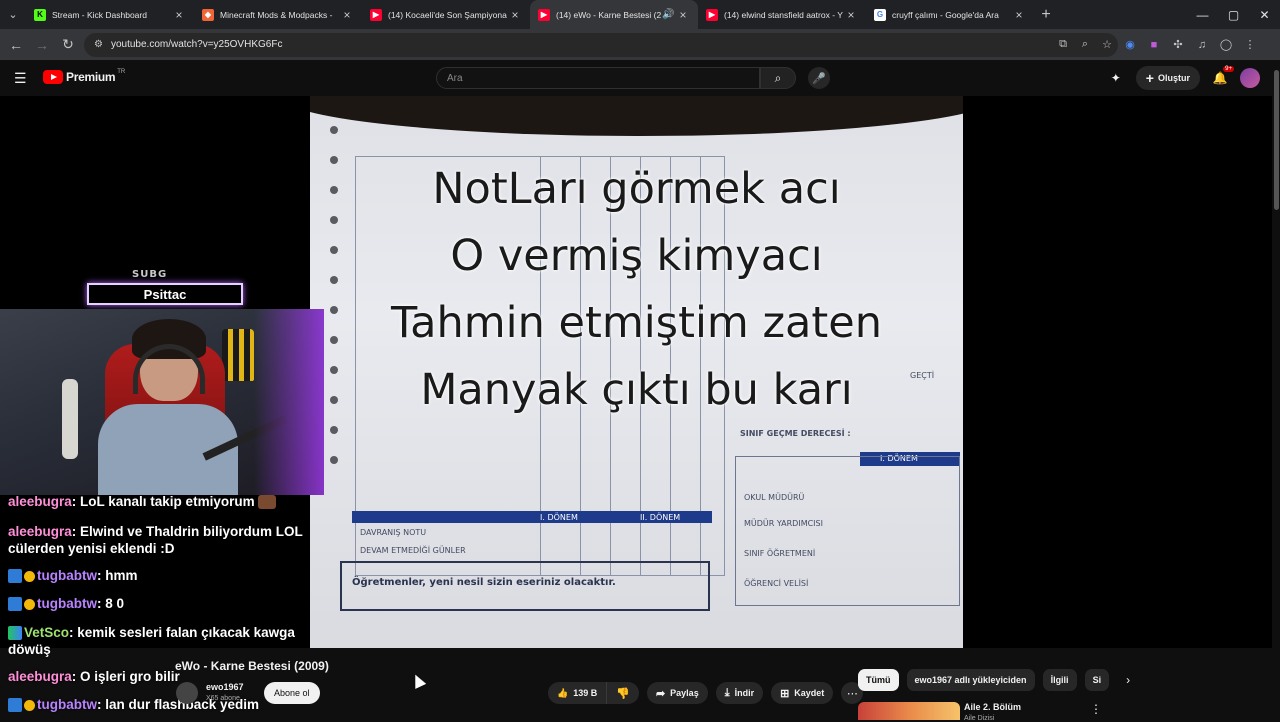 The width and height of the screenshot is (1280, 722). Describe the element at coordinates (165, 294) in the screenshot. I see `latest-sub-name: Psittac` at that location.